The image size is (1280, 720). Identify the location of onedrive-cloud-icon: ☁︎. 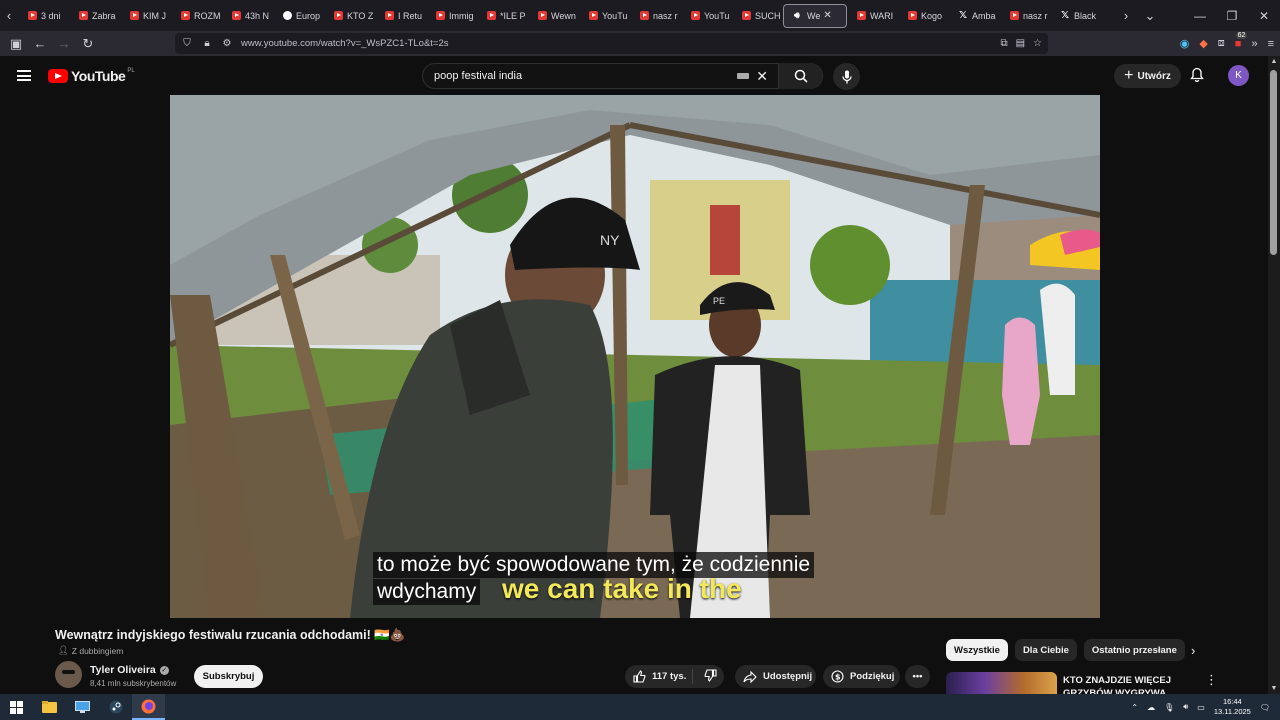
(1151, 707).